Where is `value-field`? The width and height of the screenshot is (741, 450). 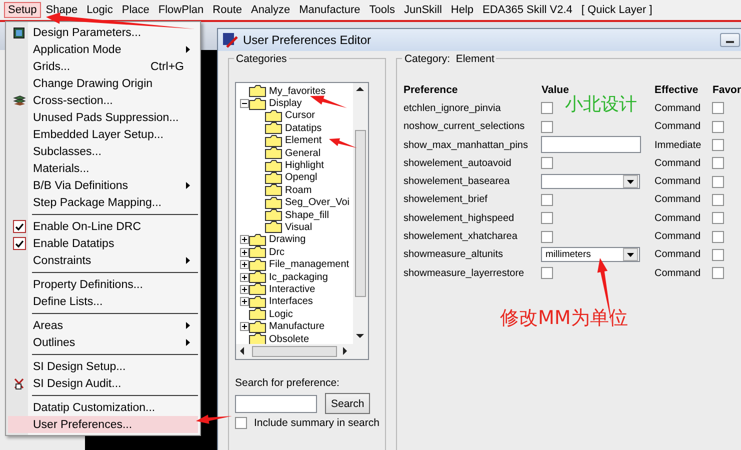 value-field is located at coordinates (591, 145).